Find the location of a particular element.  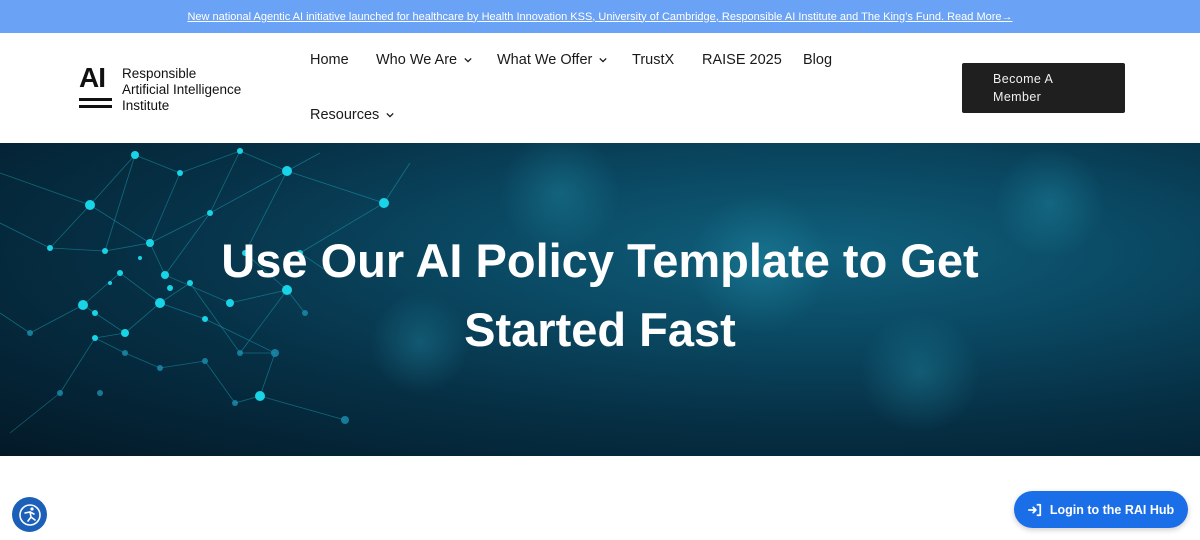

nav-label: Who We Are is located at coordinates (417, 60).